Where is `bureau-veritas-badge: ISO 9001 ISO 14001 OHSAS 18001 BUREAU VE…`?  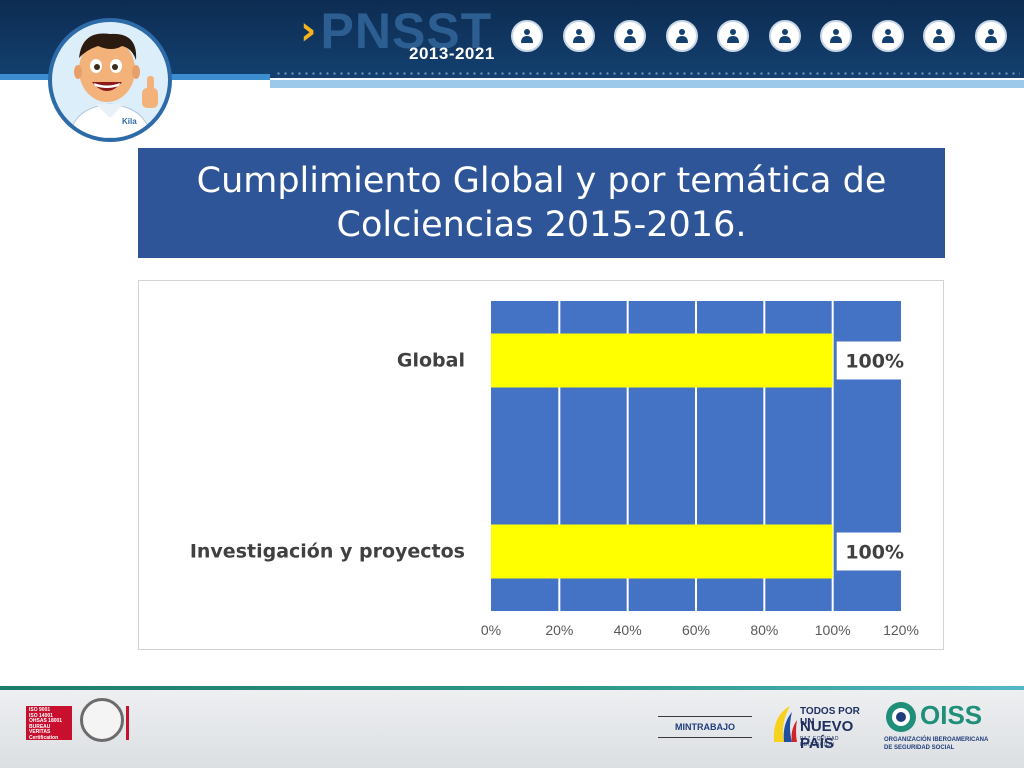
bureau-veritas-badge: ISO 9001 ISO 14001 OHSAS 18001 BUREAU VE… is located at coordinates (49, 723).